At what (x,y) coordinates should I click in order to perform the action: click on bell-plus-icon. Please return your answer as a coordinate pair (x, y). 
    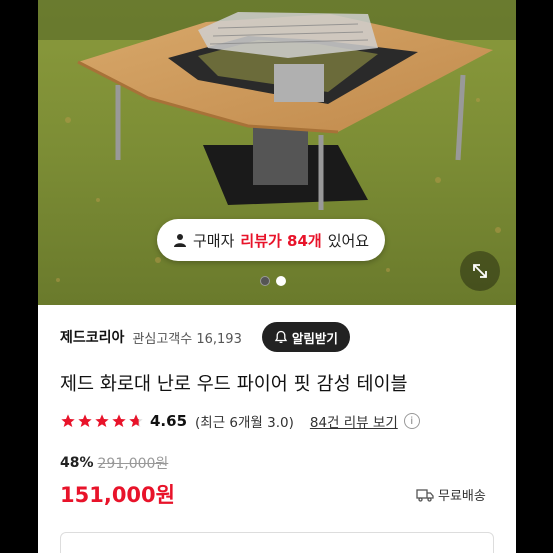
    Looking at the image, I should click on (281, 336).